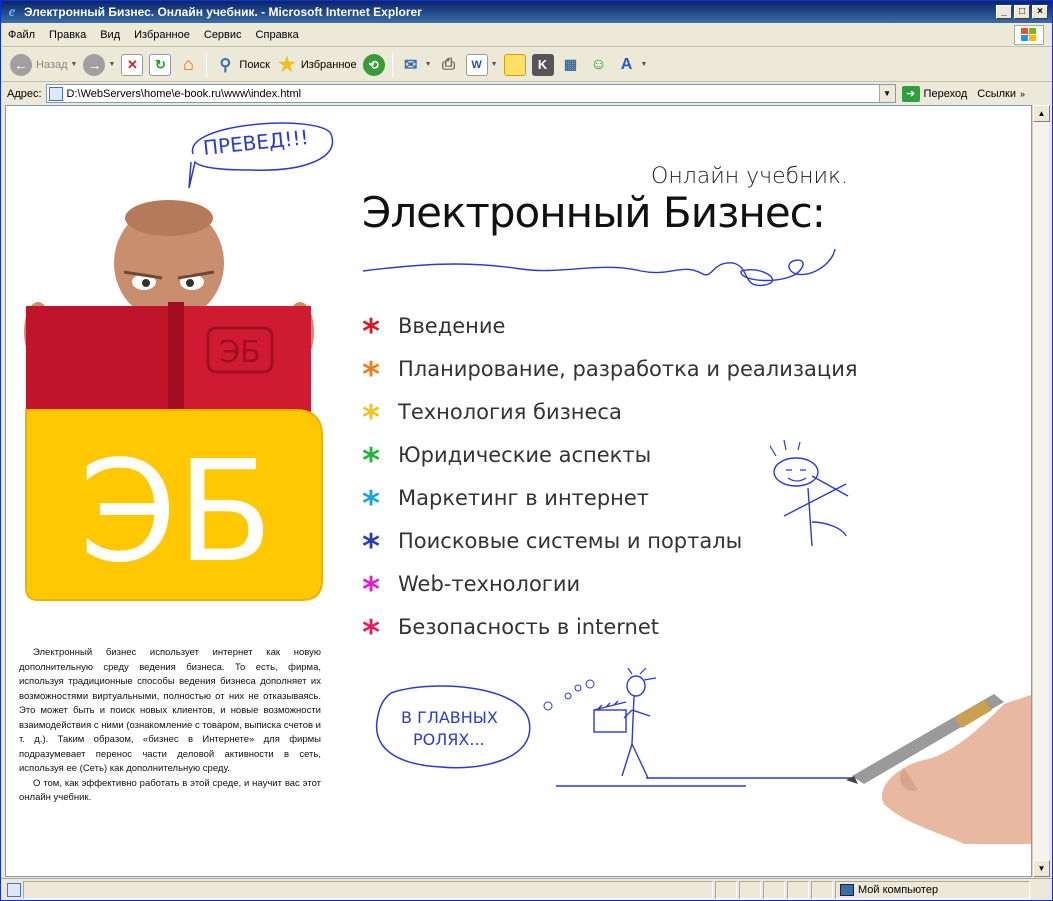  I want to click on back-button: ← Назад ▼, so click(43, 65).